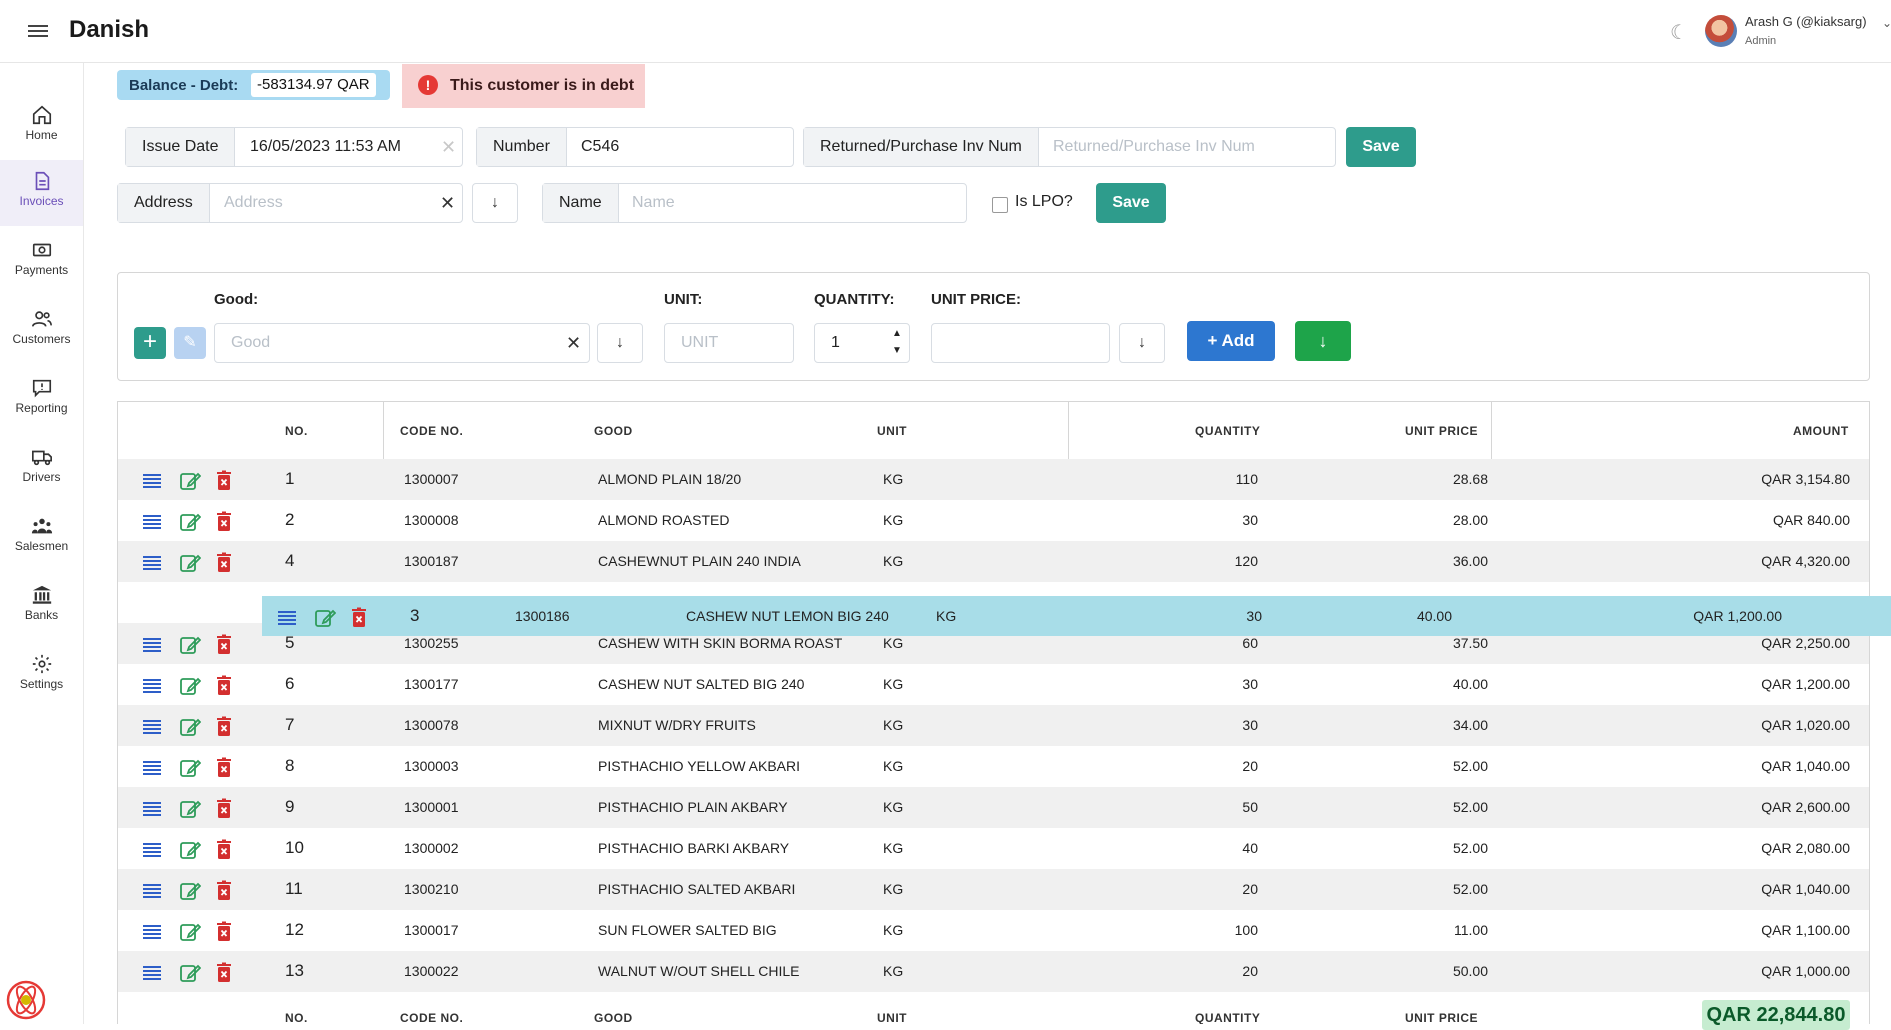 This screenshot has width=1891, height=1030. What do you see at coordinates (41, 607) in the screenshot?
I see `sidebar-item-banks: Banks` at bounding box center [41, 607].